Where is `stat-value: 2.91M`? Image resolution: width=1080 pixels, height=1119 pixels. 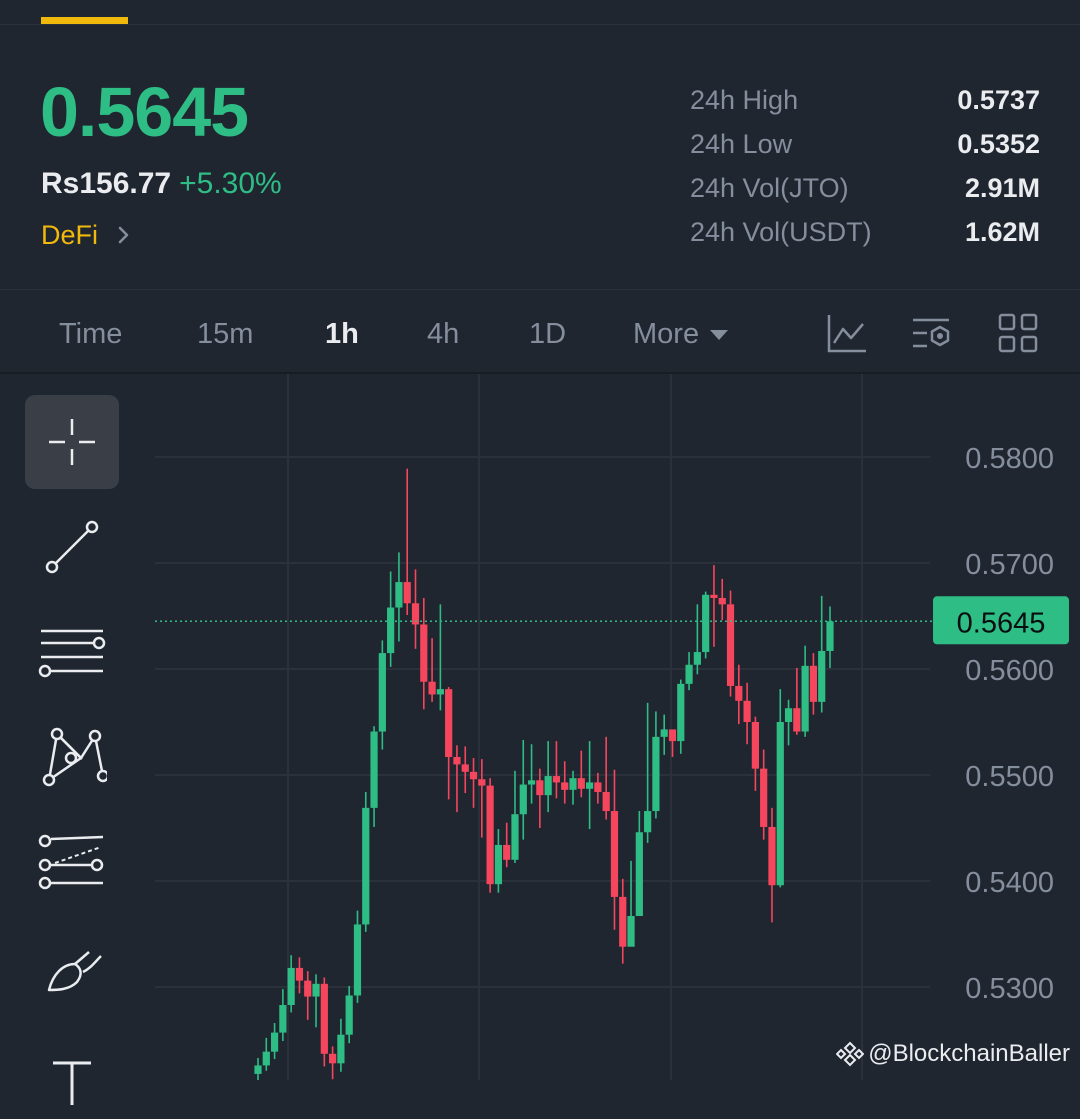 stat-value: 2.91M is located at coordinates (1002, 188).